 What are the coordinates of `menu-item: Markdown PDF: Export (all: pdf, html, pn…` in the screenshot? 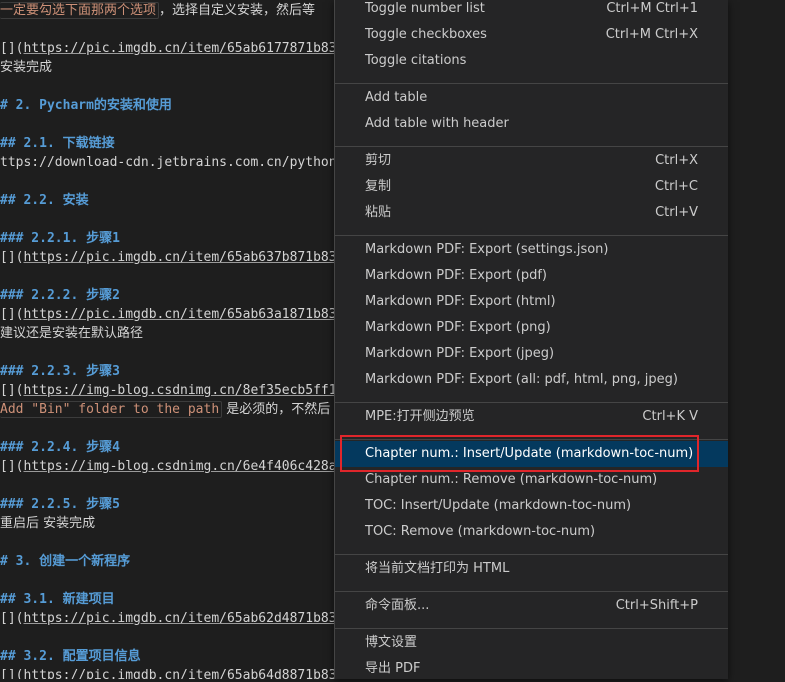 It's located at (531, 380).